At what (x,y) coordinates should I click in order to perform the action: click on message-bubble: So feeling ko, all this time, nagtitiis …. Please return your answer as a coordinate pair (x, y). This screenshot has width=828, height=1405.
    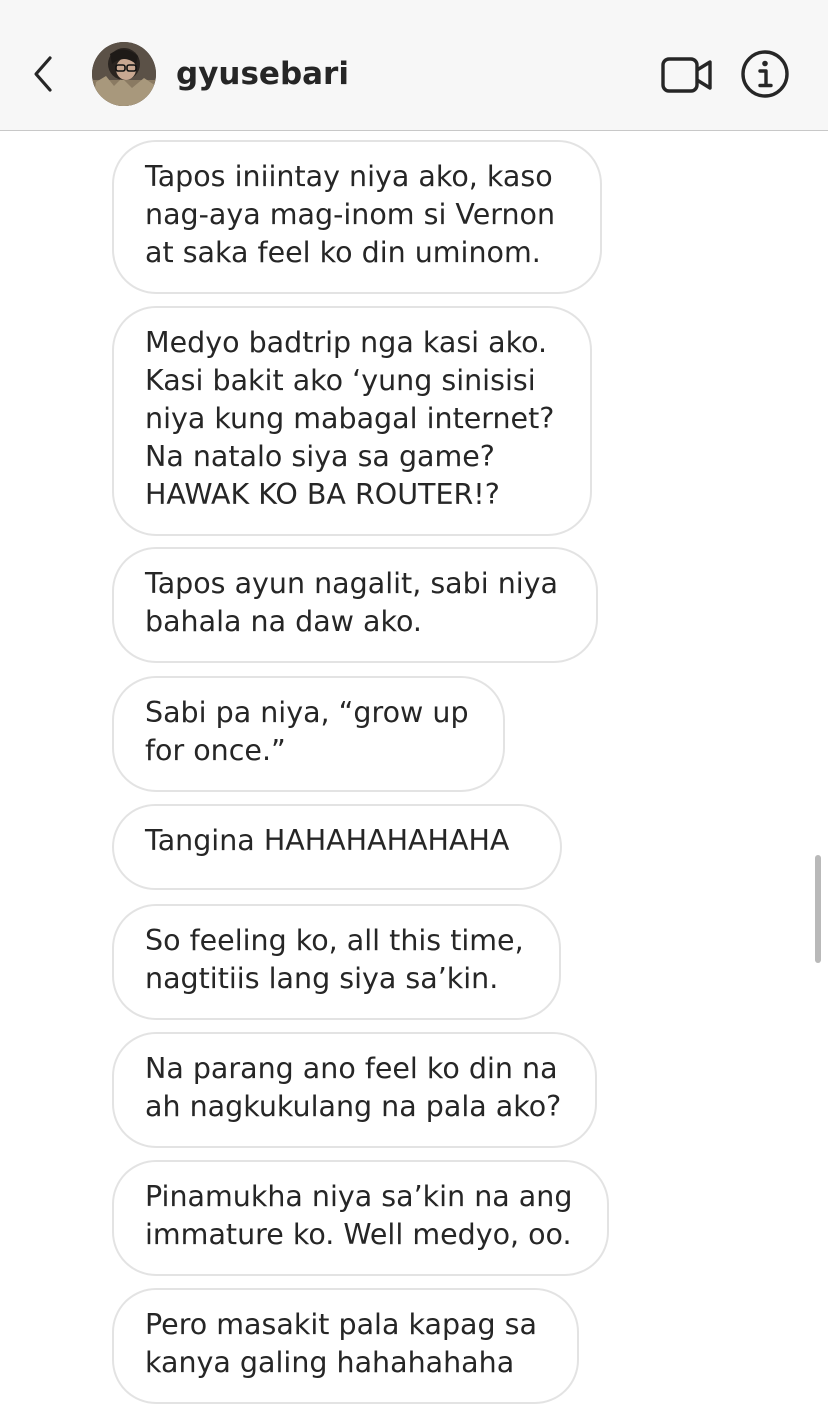
    Looking at the image, I should click on (336, 962).